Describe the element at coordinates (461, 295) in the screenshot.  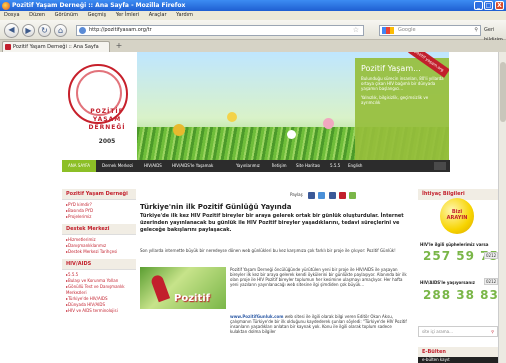
I see `hotline-number-2: 288 38 83` at that location.